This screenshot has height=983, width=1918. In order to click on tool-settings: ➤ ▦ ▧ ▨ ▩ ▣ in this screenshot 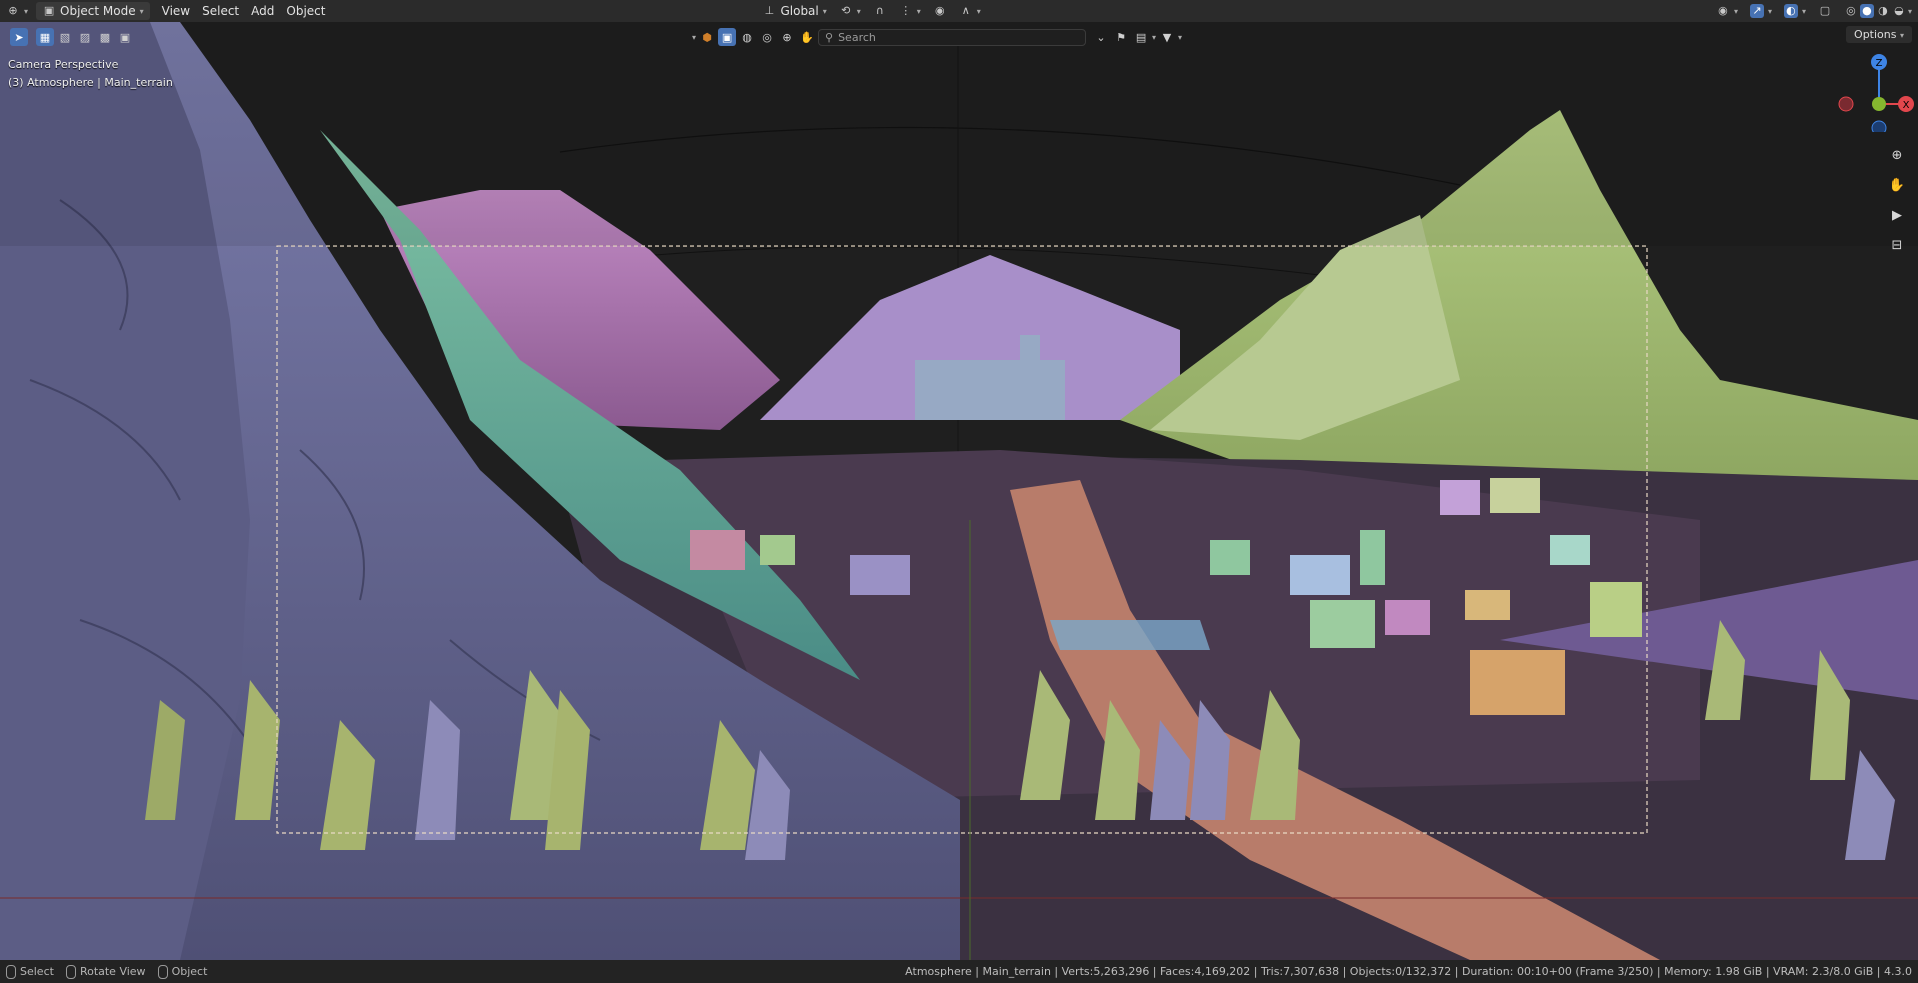, I will do `click(72, 37)`.